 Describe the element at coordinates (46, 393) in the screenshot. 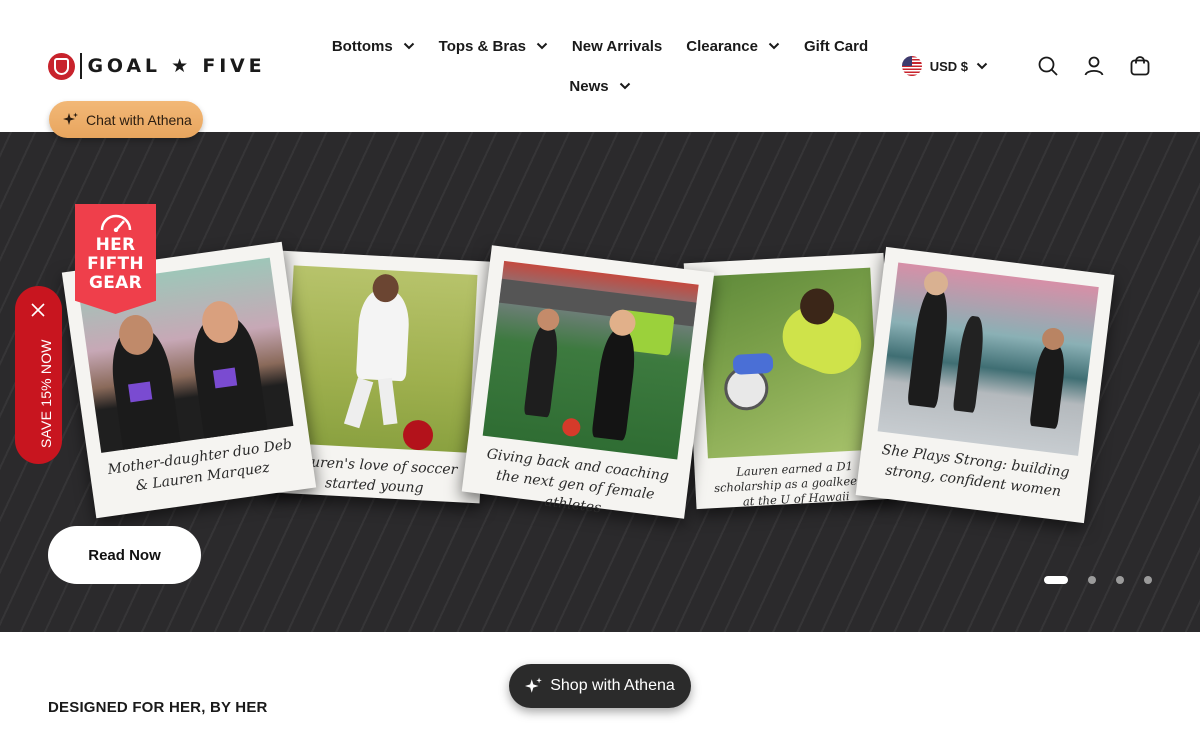

I see `promo-label: SAVE 15% NOW` at that location.